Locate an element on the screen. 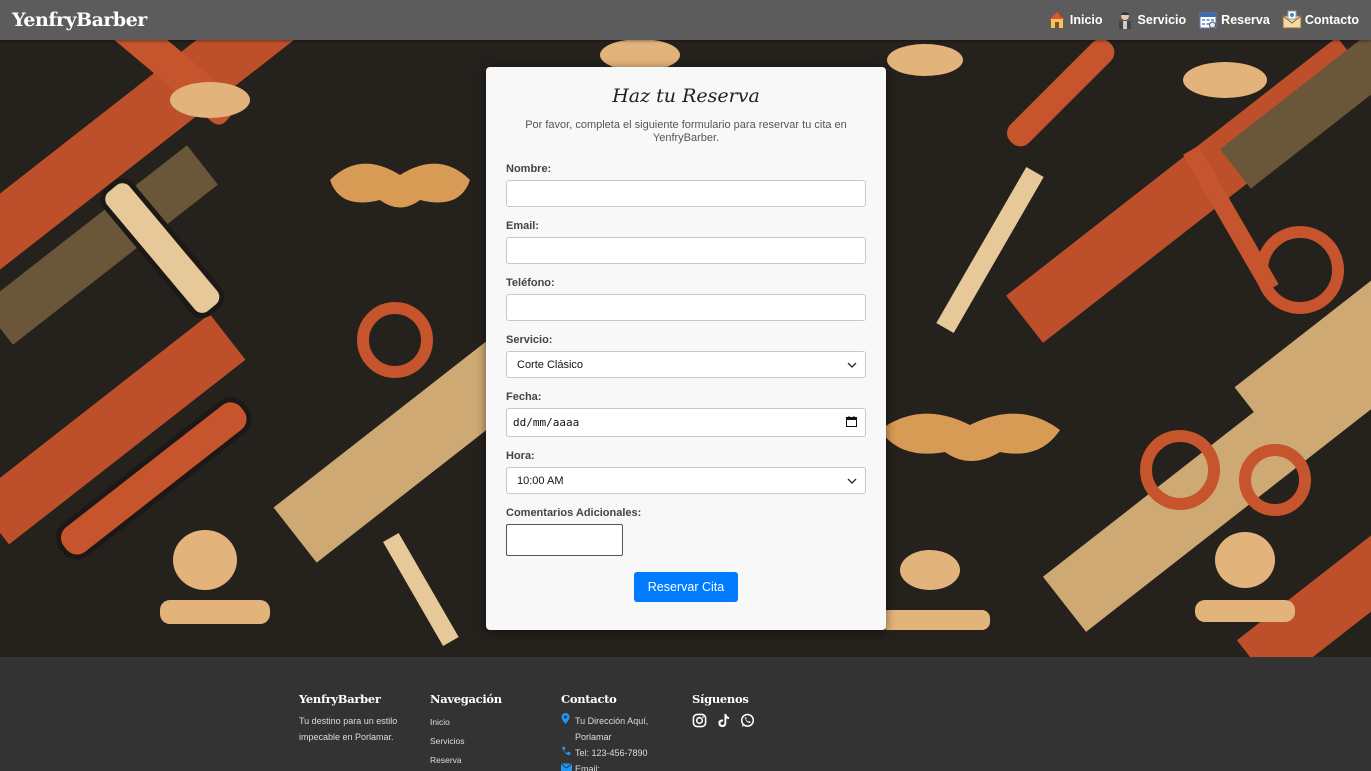 The image size is (1371, 771). contact-address-row: Tu Dirección Aquí, Porlamar is located at coordinates (616, 729).